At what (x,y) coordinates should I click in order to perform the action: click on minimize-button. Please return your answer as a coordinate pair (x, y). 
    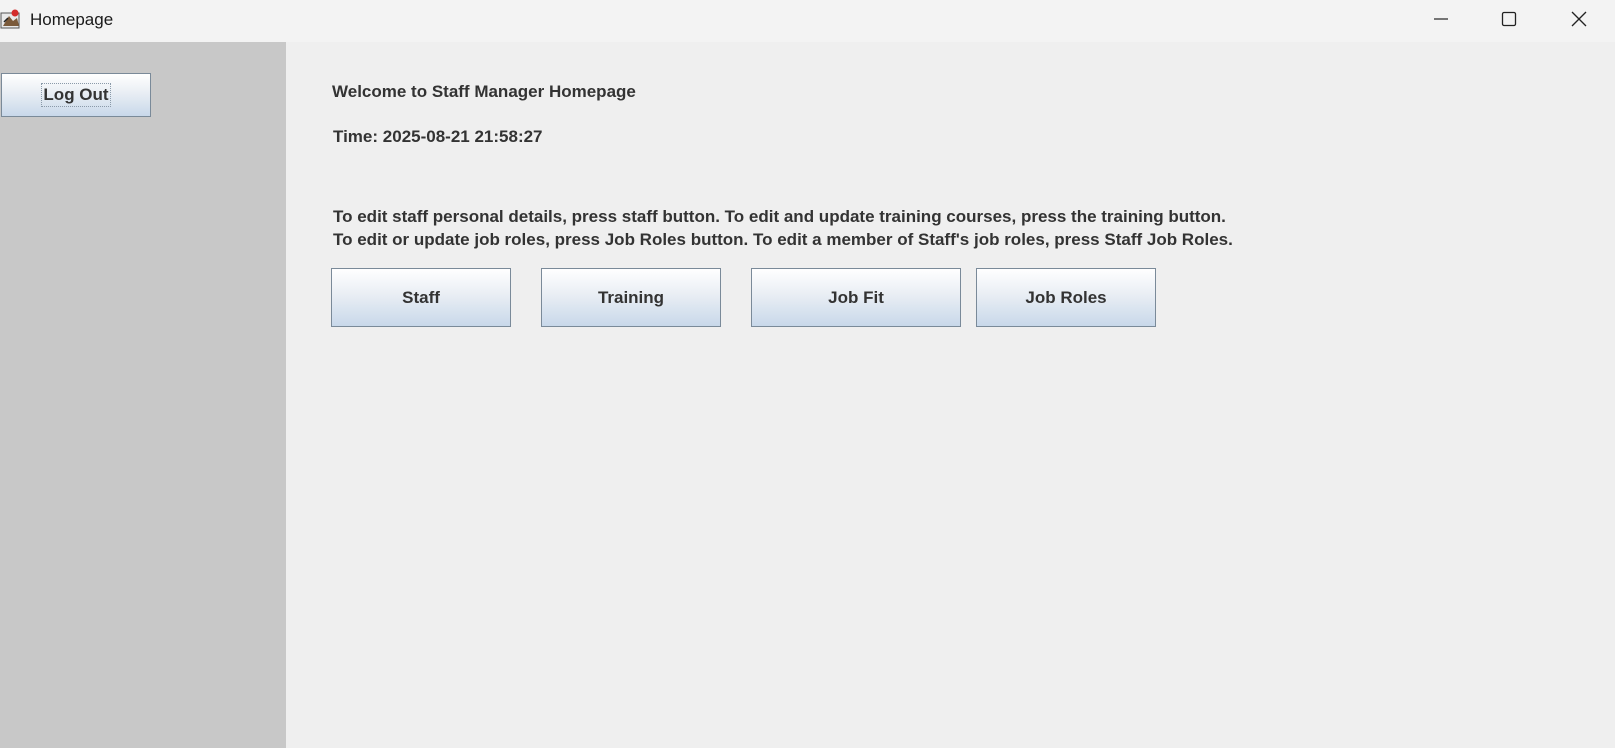
    Looking at the image, I should click on (1441, 21).